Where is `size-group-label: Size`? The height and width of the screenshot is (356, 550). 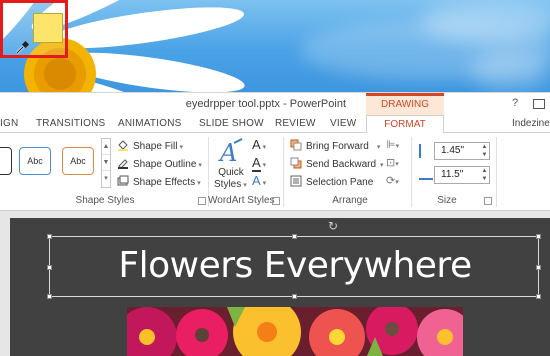
size-group-label: Size is located at coordinates (447, 200).